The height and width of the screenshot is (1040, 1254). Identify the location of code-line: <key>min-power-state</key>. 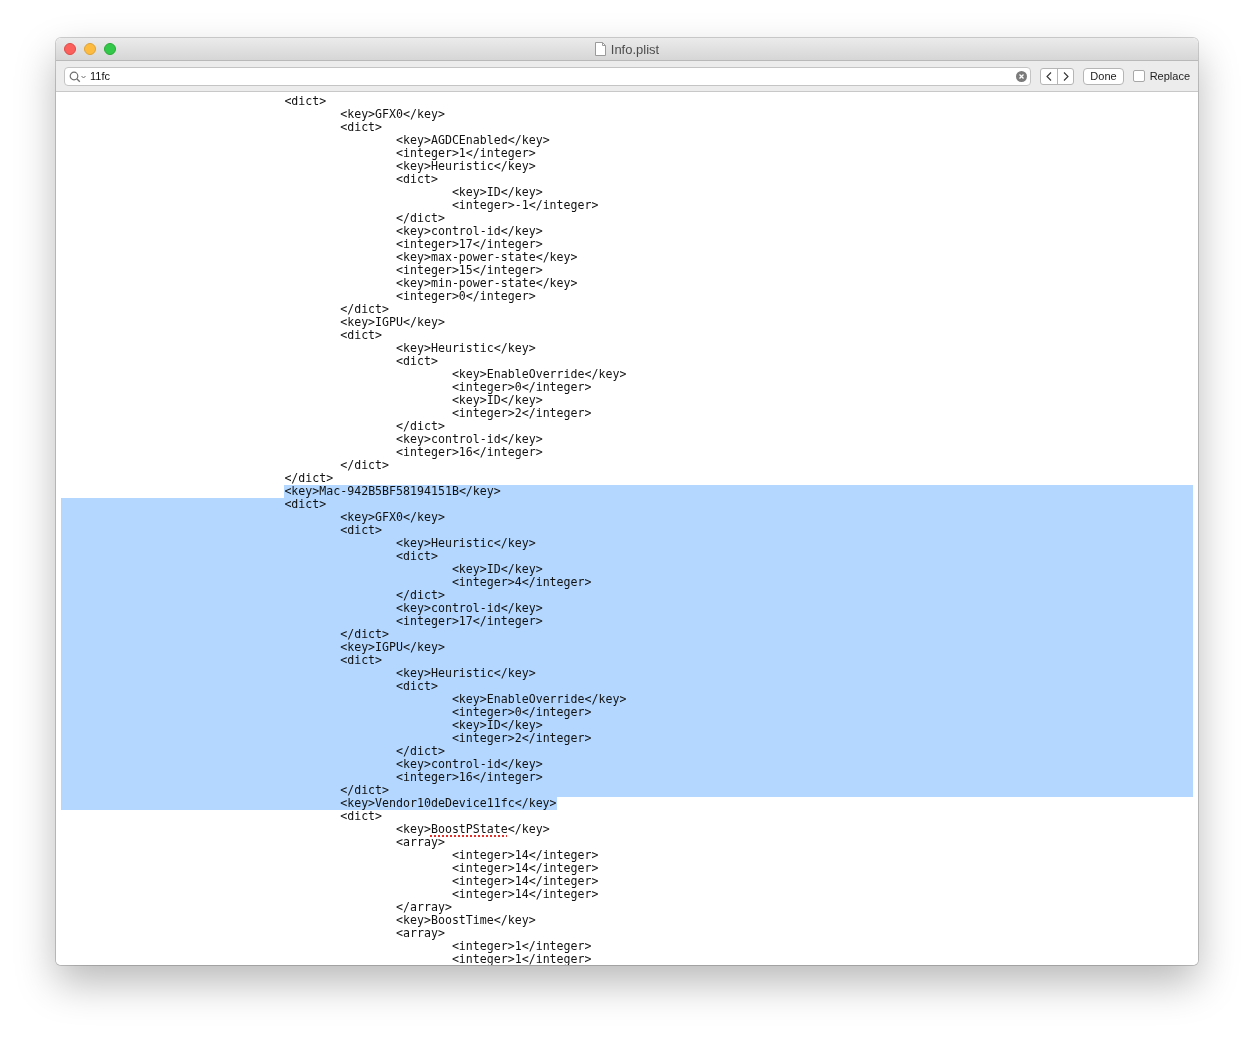
(486, 283).